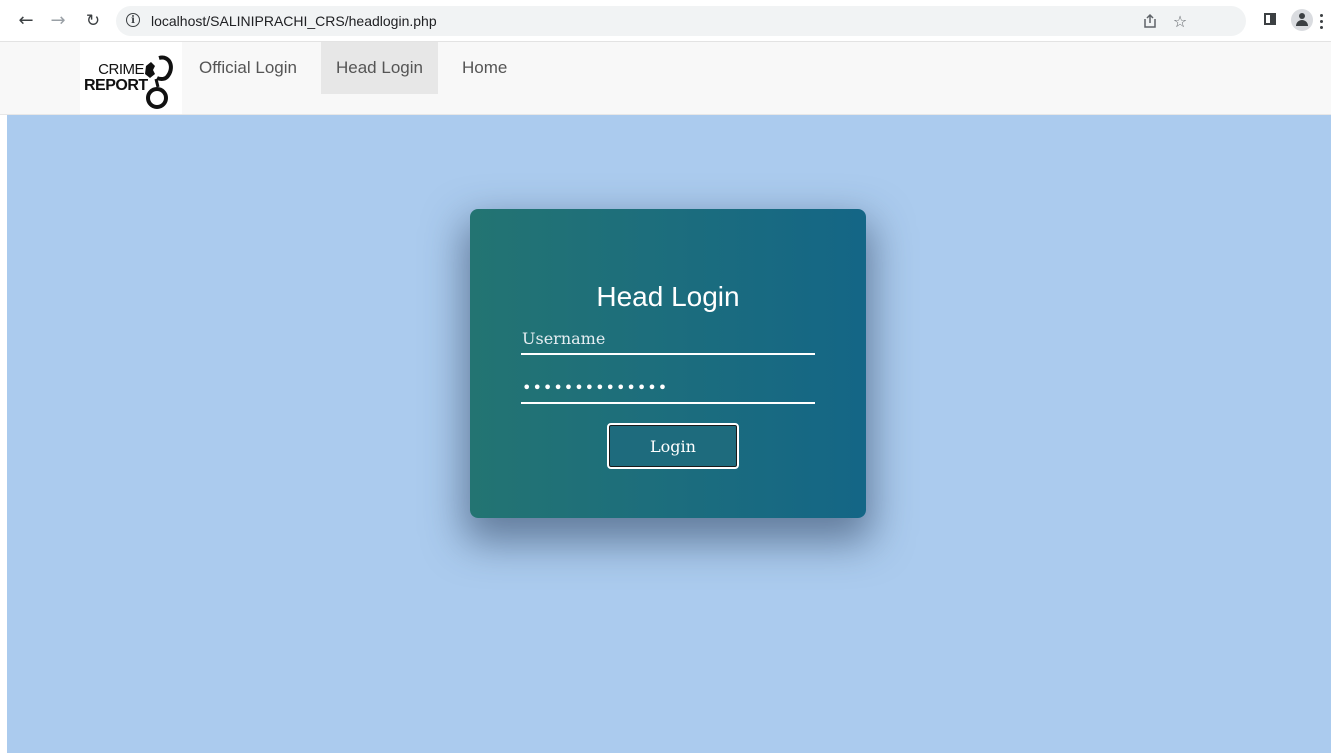 This screenshot has height=753, width=1331. What do you see at coordinates (1302, 20) in the screenshot?
I see `profile-icon` at bounding box center [1302, 20].